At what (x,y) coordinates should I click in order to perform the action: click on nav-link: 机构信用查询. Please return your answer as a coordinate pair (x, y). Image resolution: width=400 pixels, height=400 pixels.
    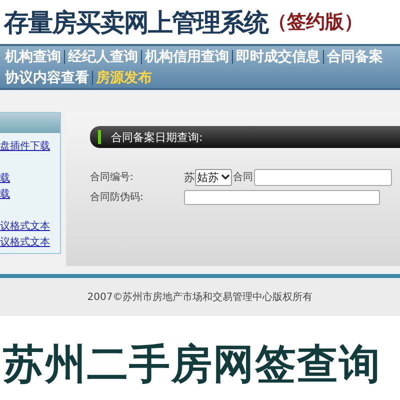
    Looking at the image, I should click on (187, 57).